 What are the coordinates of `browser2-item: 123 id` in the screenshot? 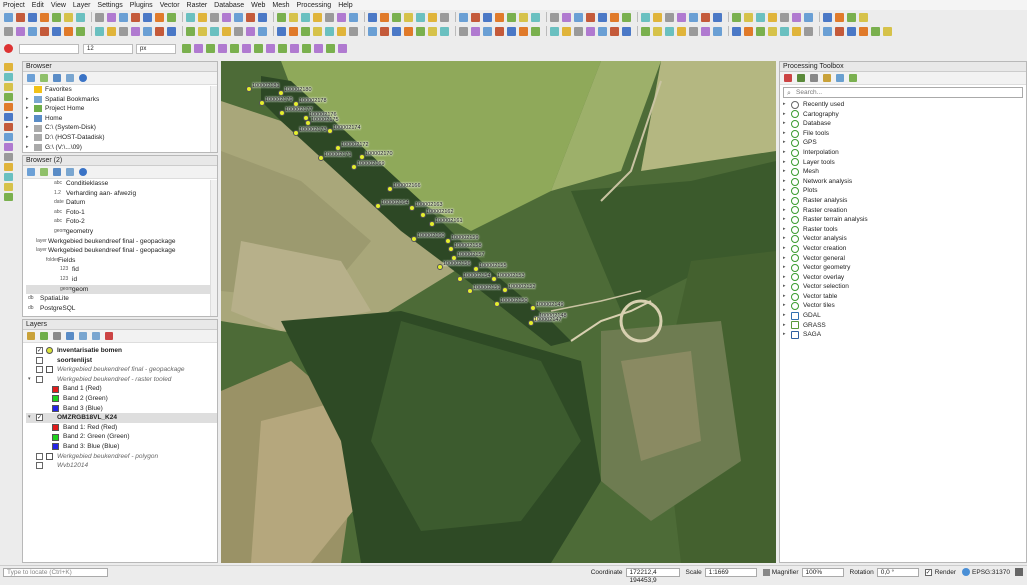 It's located at (121, 280).